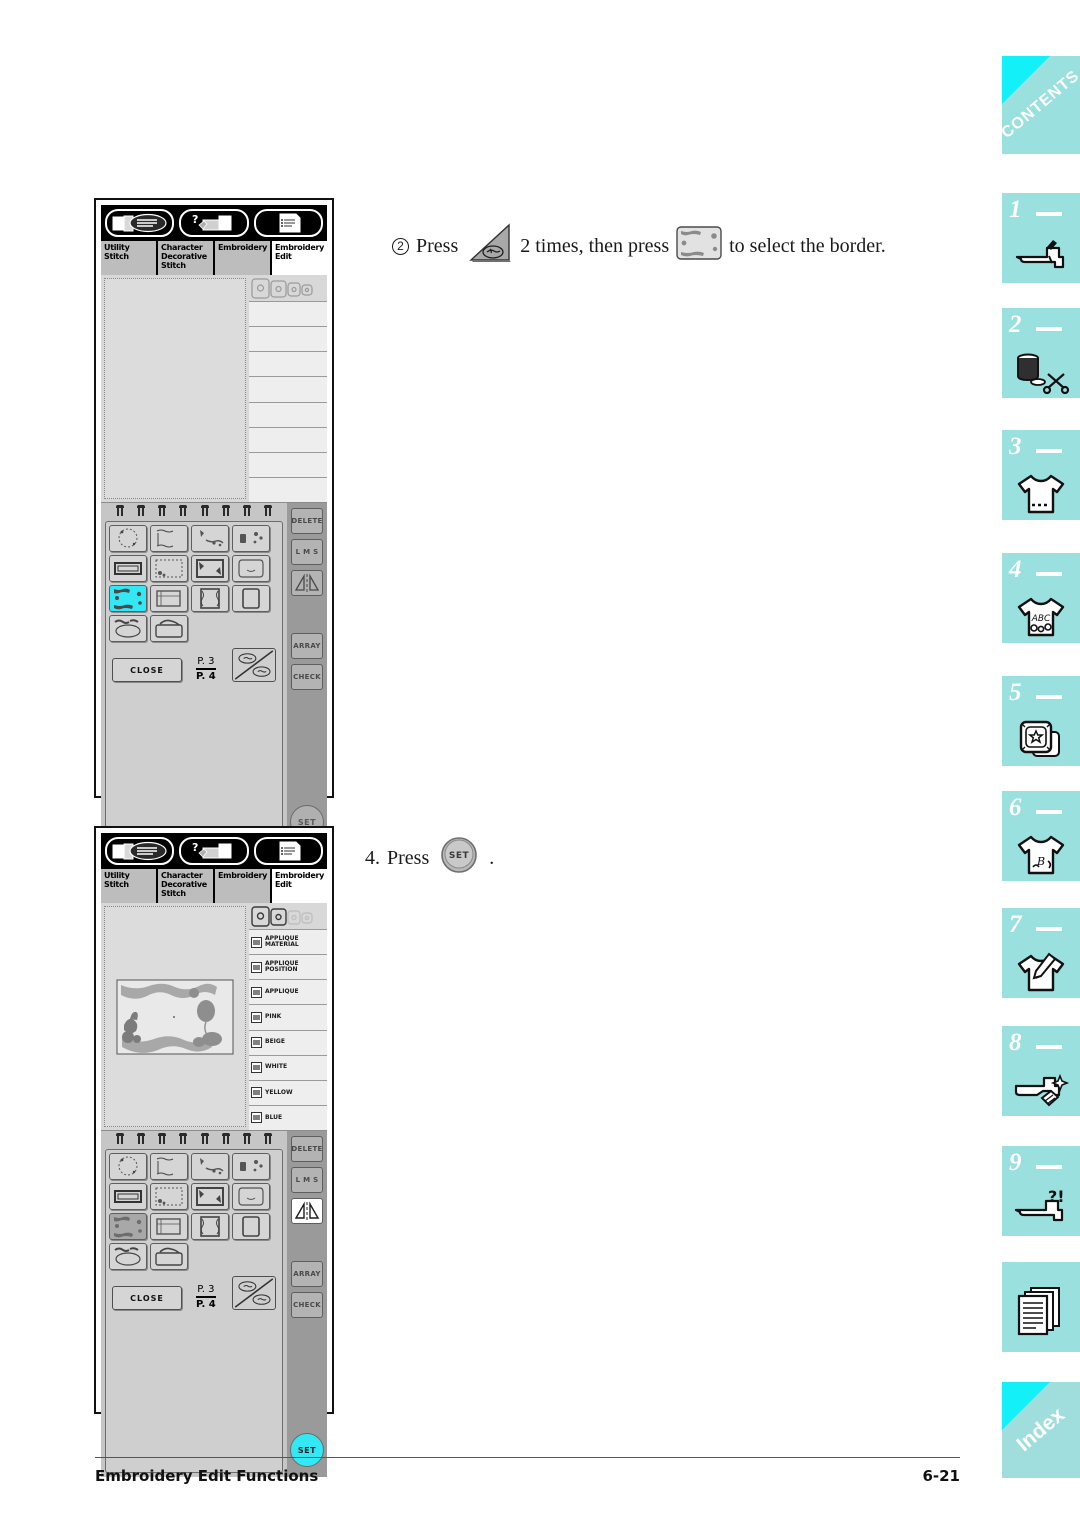  I want to click on thread-list-item: APPLIQUE MATERIAL, so click(288, 942).